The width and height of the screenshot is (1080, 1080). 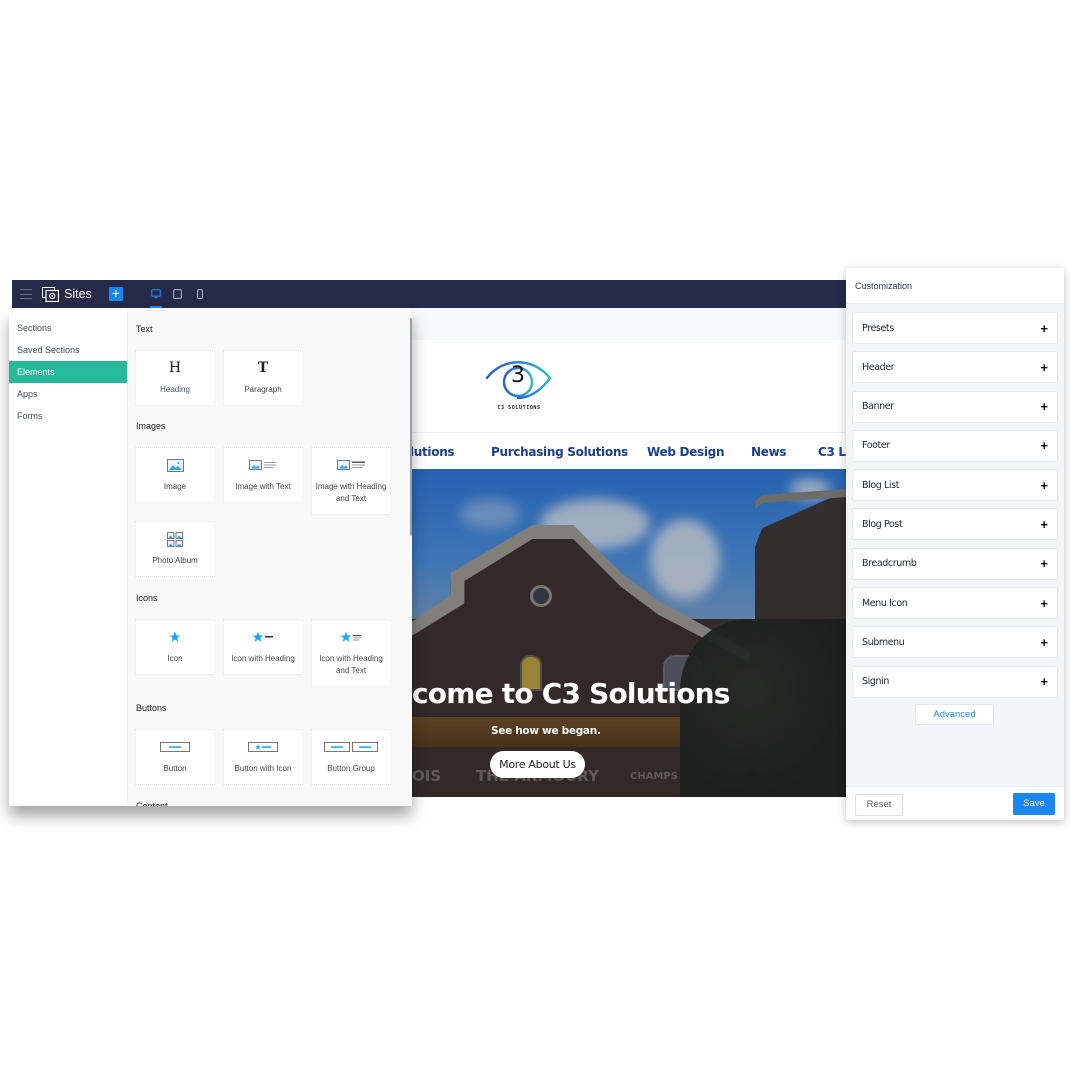 What do you see at coordinates (78, 294) in the screenshot?
I see `app-title: Sites` at bounding box center [78, 294].